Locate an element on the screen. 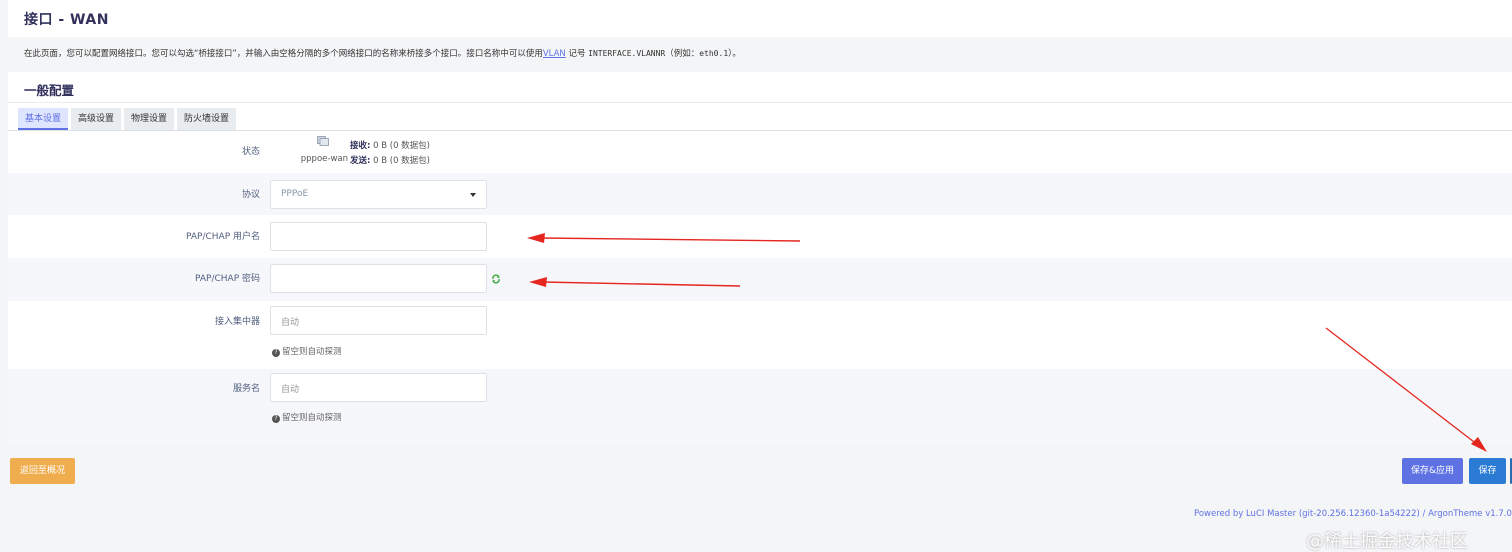 The width and height of the screenshot is (1512, 552). page-header: 接口 - WAN is located at coordinates (760, 18).